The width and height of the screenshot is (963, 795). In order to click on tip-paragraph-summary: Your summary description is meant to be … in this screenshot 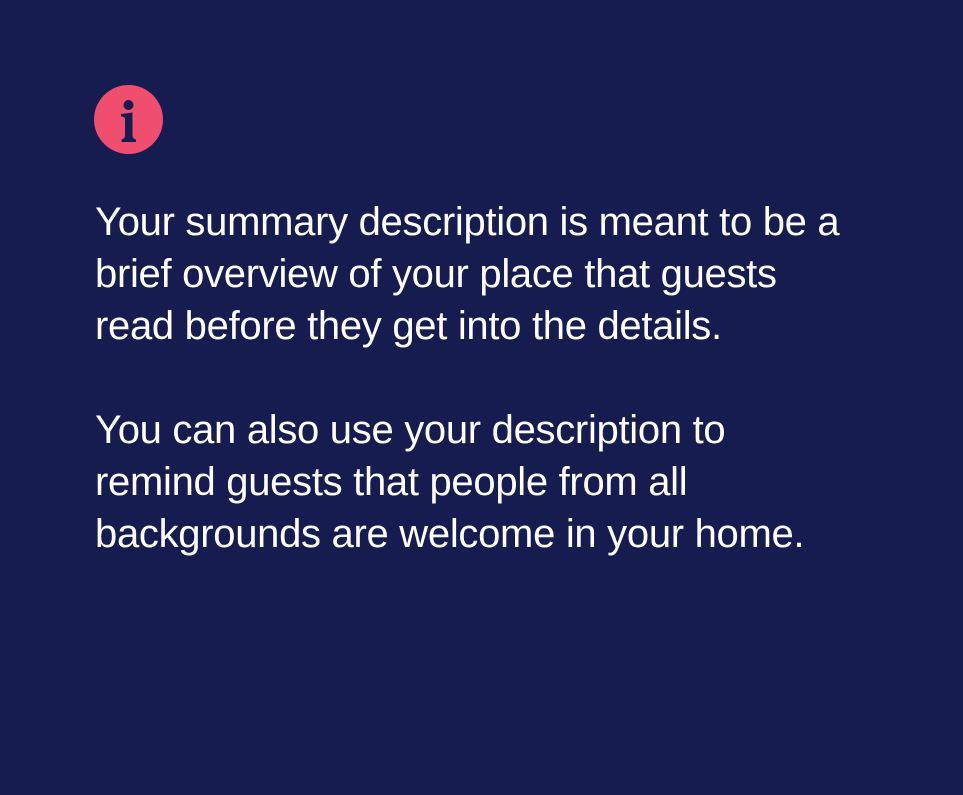, I will do `click(467, 274)`.